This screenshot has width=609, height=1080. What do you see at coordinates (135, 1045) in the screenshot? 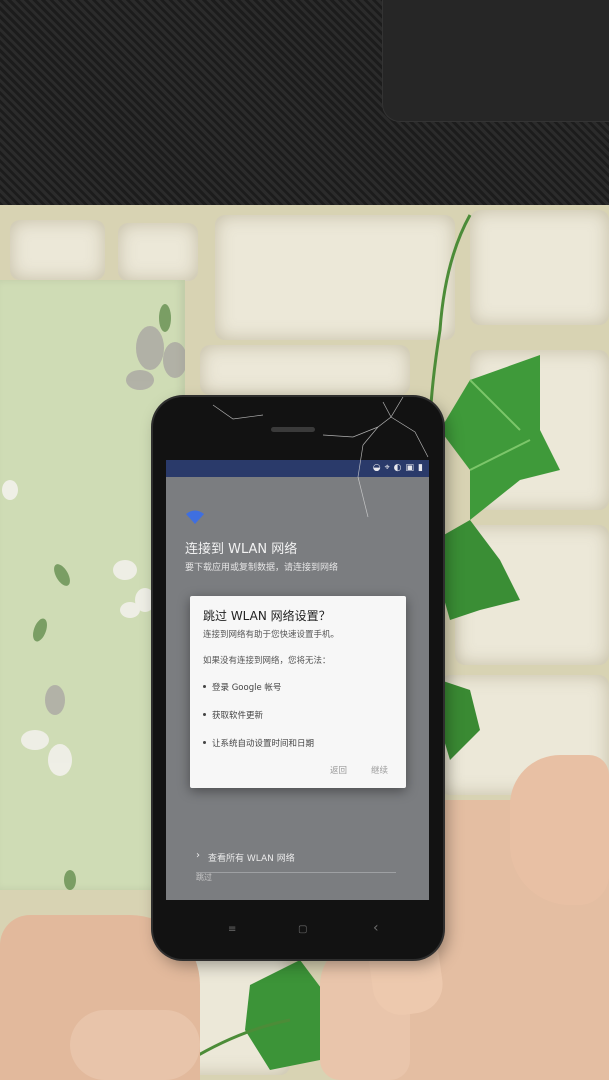
I see `left-thumb` at bounding box center [135, 1045].